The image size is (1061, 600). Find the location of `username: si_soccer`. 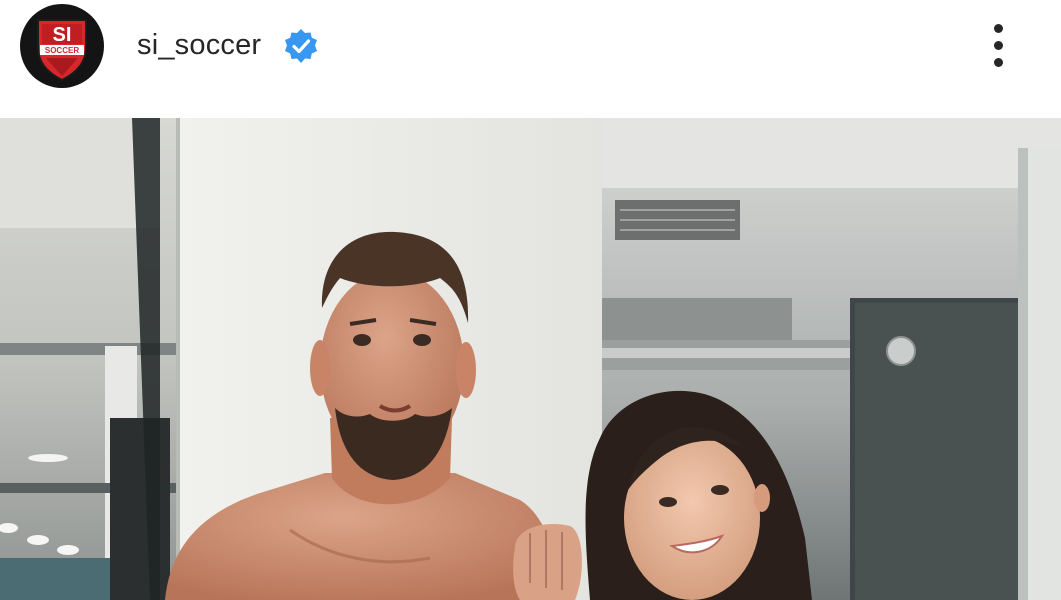

username: si_soccer is located at coordinates (199, 45).